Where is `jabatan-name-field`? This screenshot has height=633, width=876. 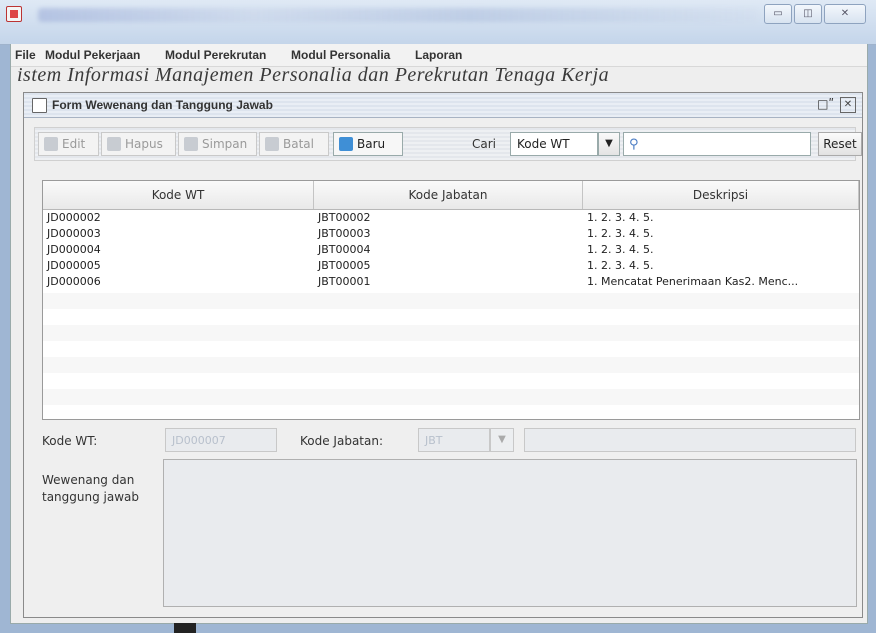
jabatan-name-field is located at coordinates (690, 440).